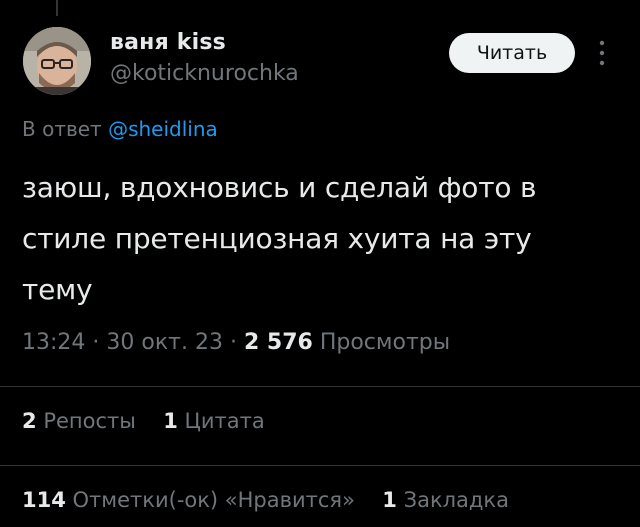 This screenshot has width=640, height=527. What do you see at coordinates (224, 421) in the screenshot?
I see `quotes-label: Цитата` at bounding box center [224, 421].